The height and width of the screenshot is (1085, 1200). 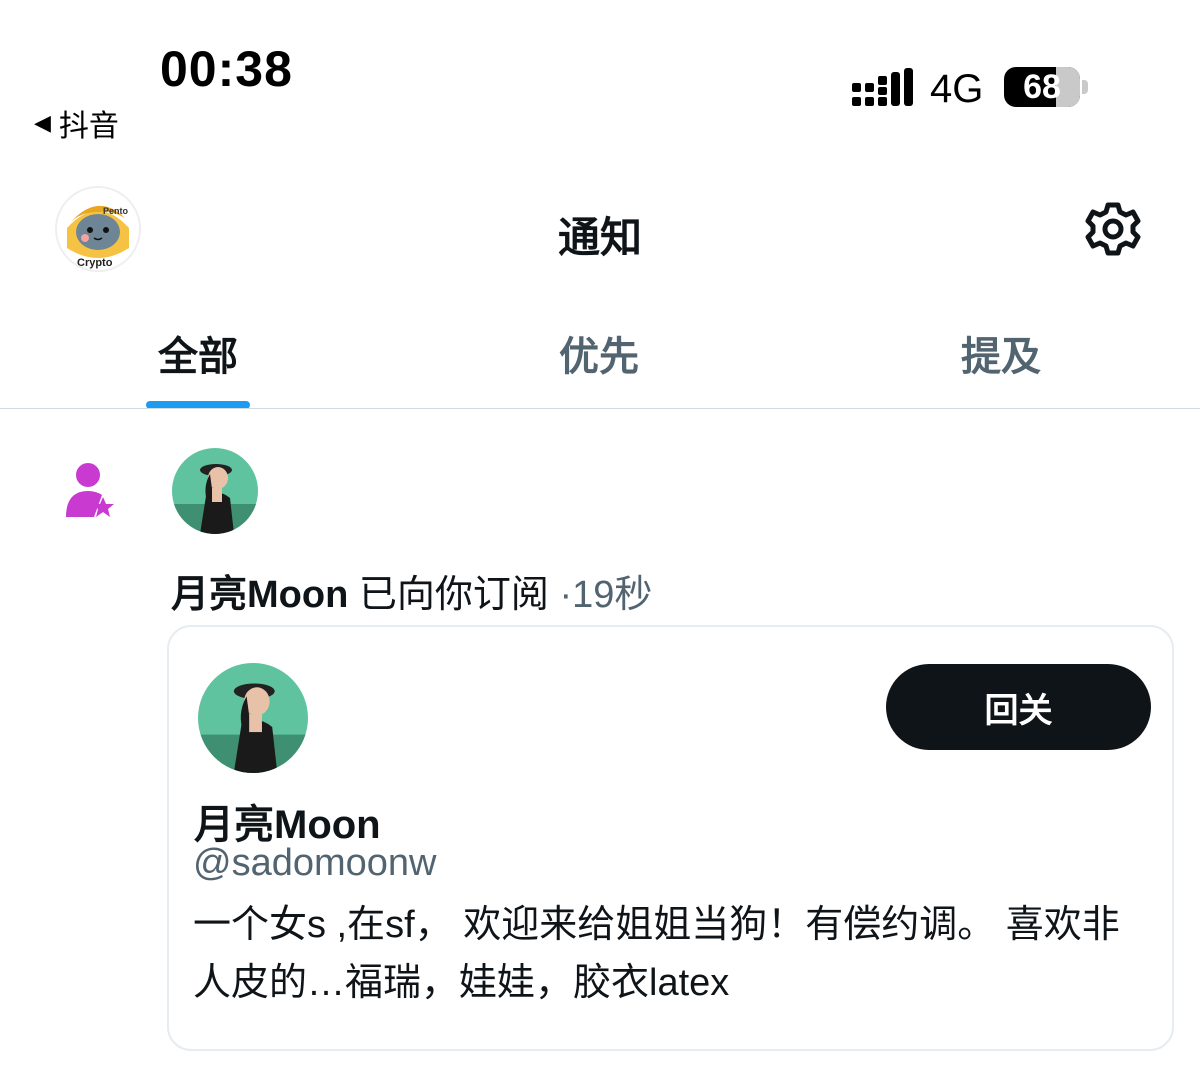 What do you see at coordinates (1018, 707) in the screenshot?
I see `follow-back-button: 回关` at bounding box center [1018, 707].